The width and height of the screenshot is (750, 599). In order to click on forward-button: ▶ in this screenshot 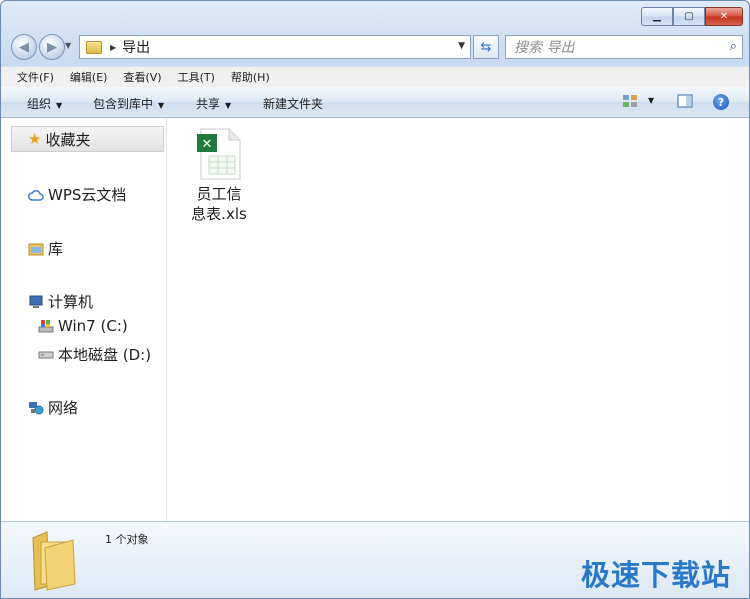, I will do `click(52, 47)`.